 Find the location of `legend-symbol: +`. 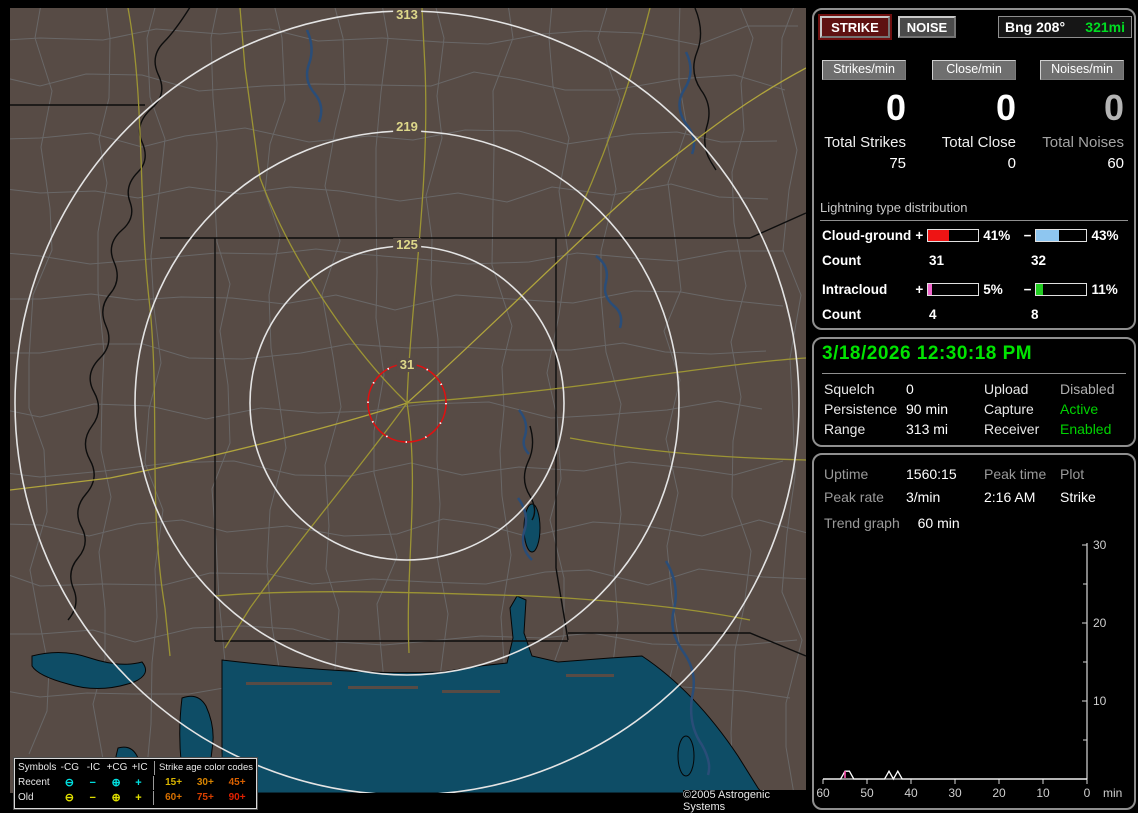

legend-symbol: + is located at coordinates (138, 782).